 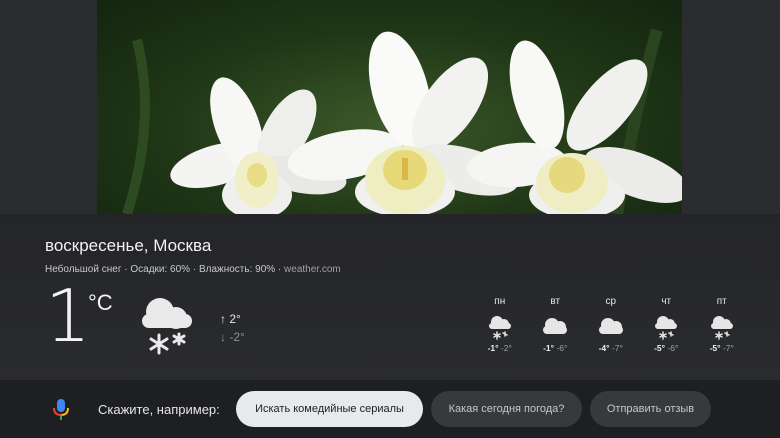 I want to click on suggestion-chip-weather: Какая сегодня погода?, so click(x=506, y=409).